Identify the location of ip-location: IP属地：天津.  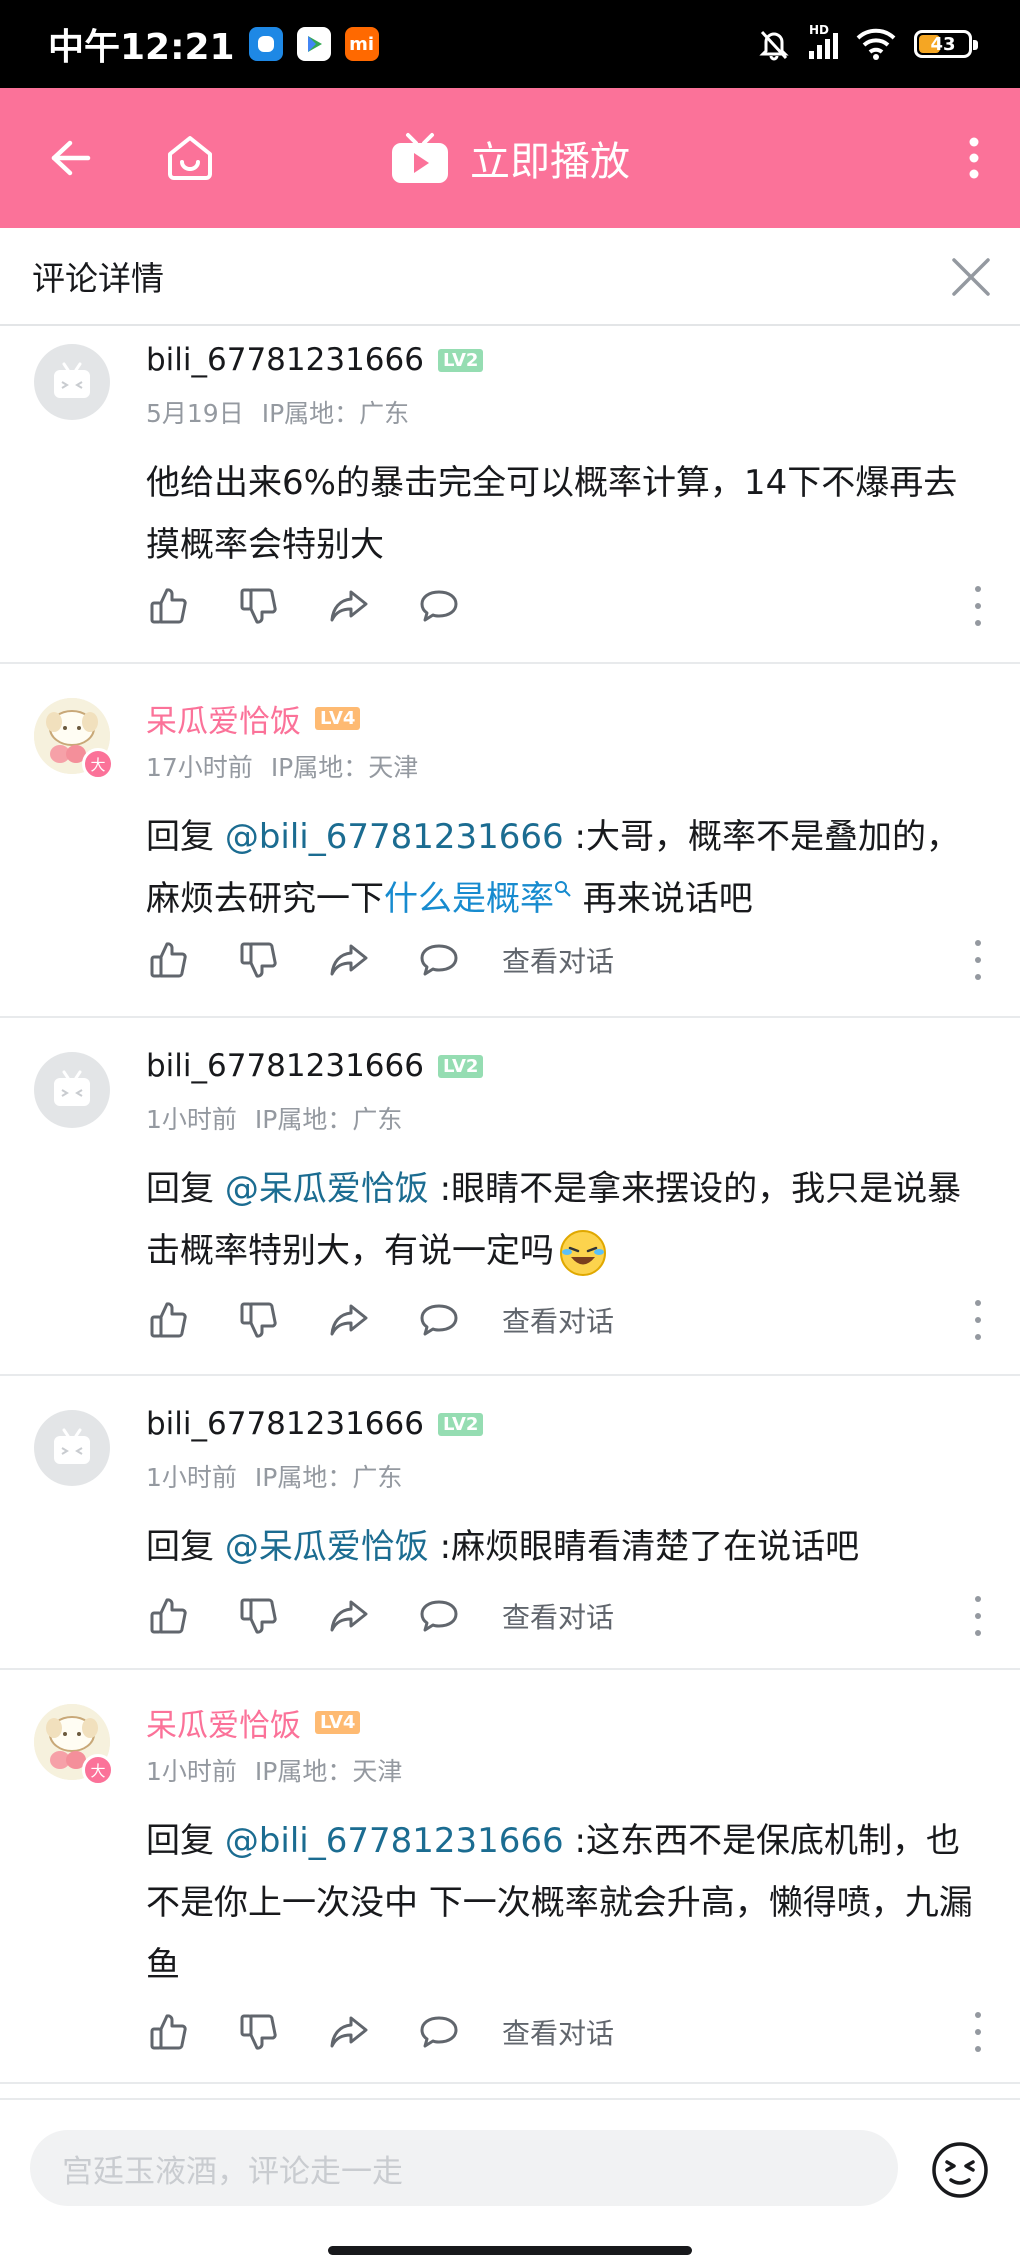
(328, 1771).